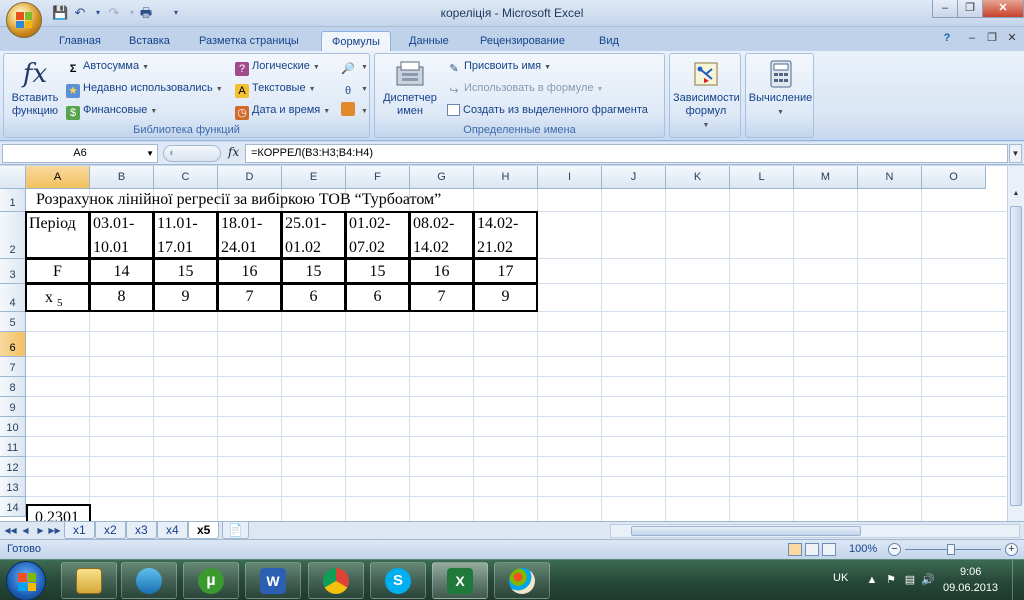  I want to click on taskbar-paint, so click(522, 580).